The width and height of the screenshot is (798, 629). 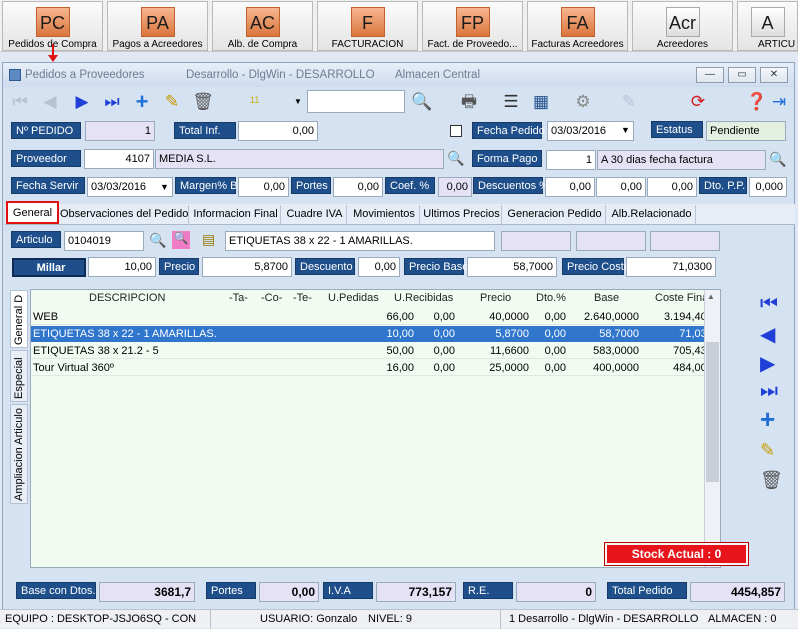 What do you see at coordinates (262, 26) in the screenshot?
I see `launcher-alb-compra: AC Alb. de Compra` at bounding box center [262, 26].